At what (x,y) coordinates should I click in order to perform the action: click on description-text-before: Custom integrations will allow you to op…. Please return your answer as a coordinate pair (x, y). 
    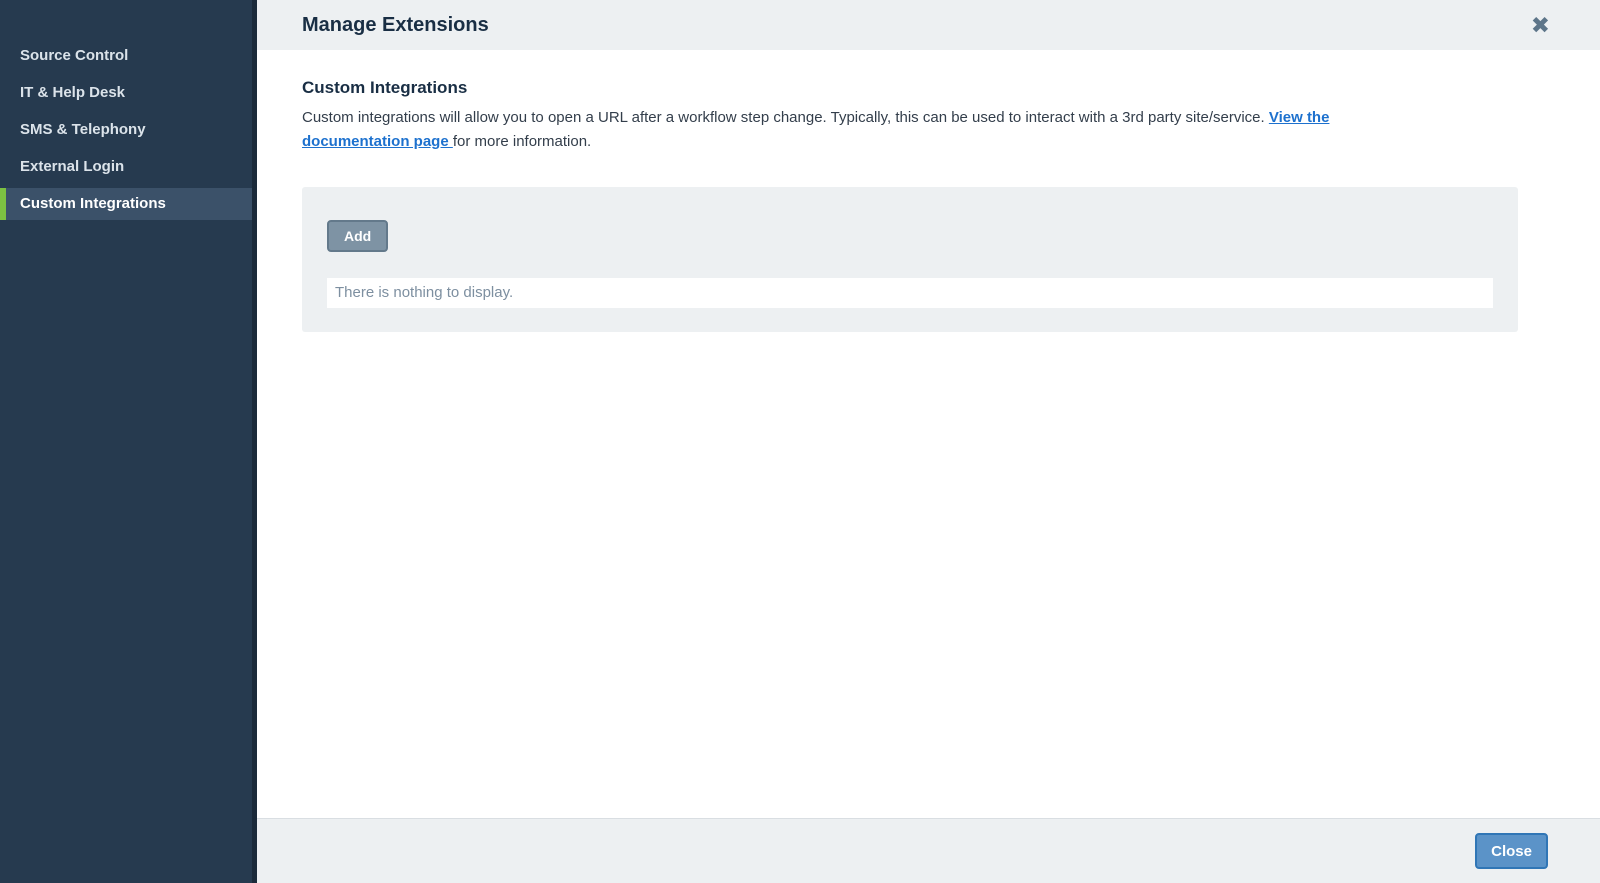
    Looking at the image, I should click on (785, 117).